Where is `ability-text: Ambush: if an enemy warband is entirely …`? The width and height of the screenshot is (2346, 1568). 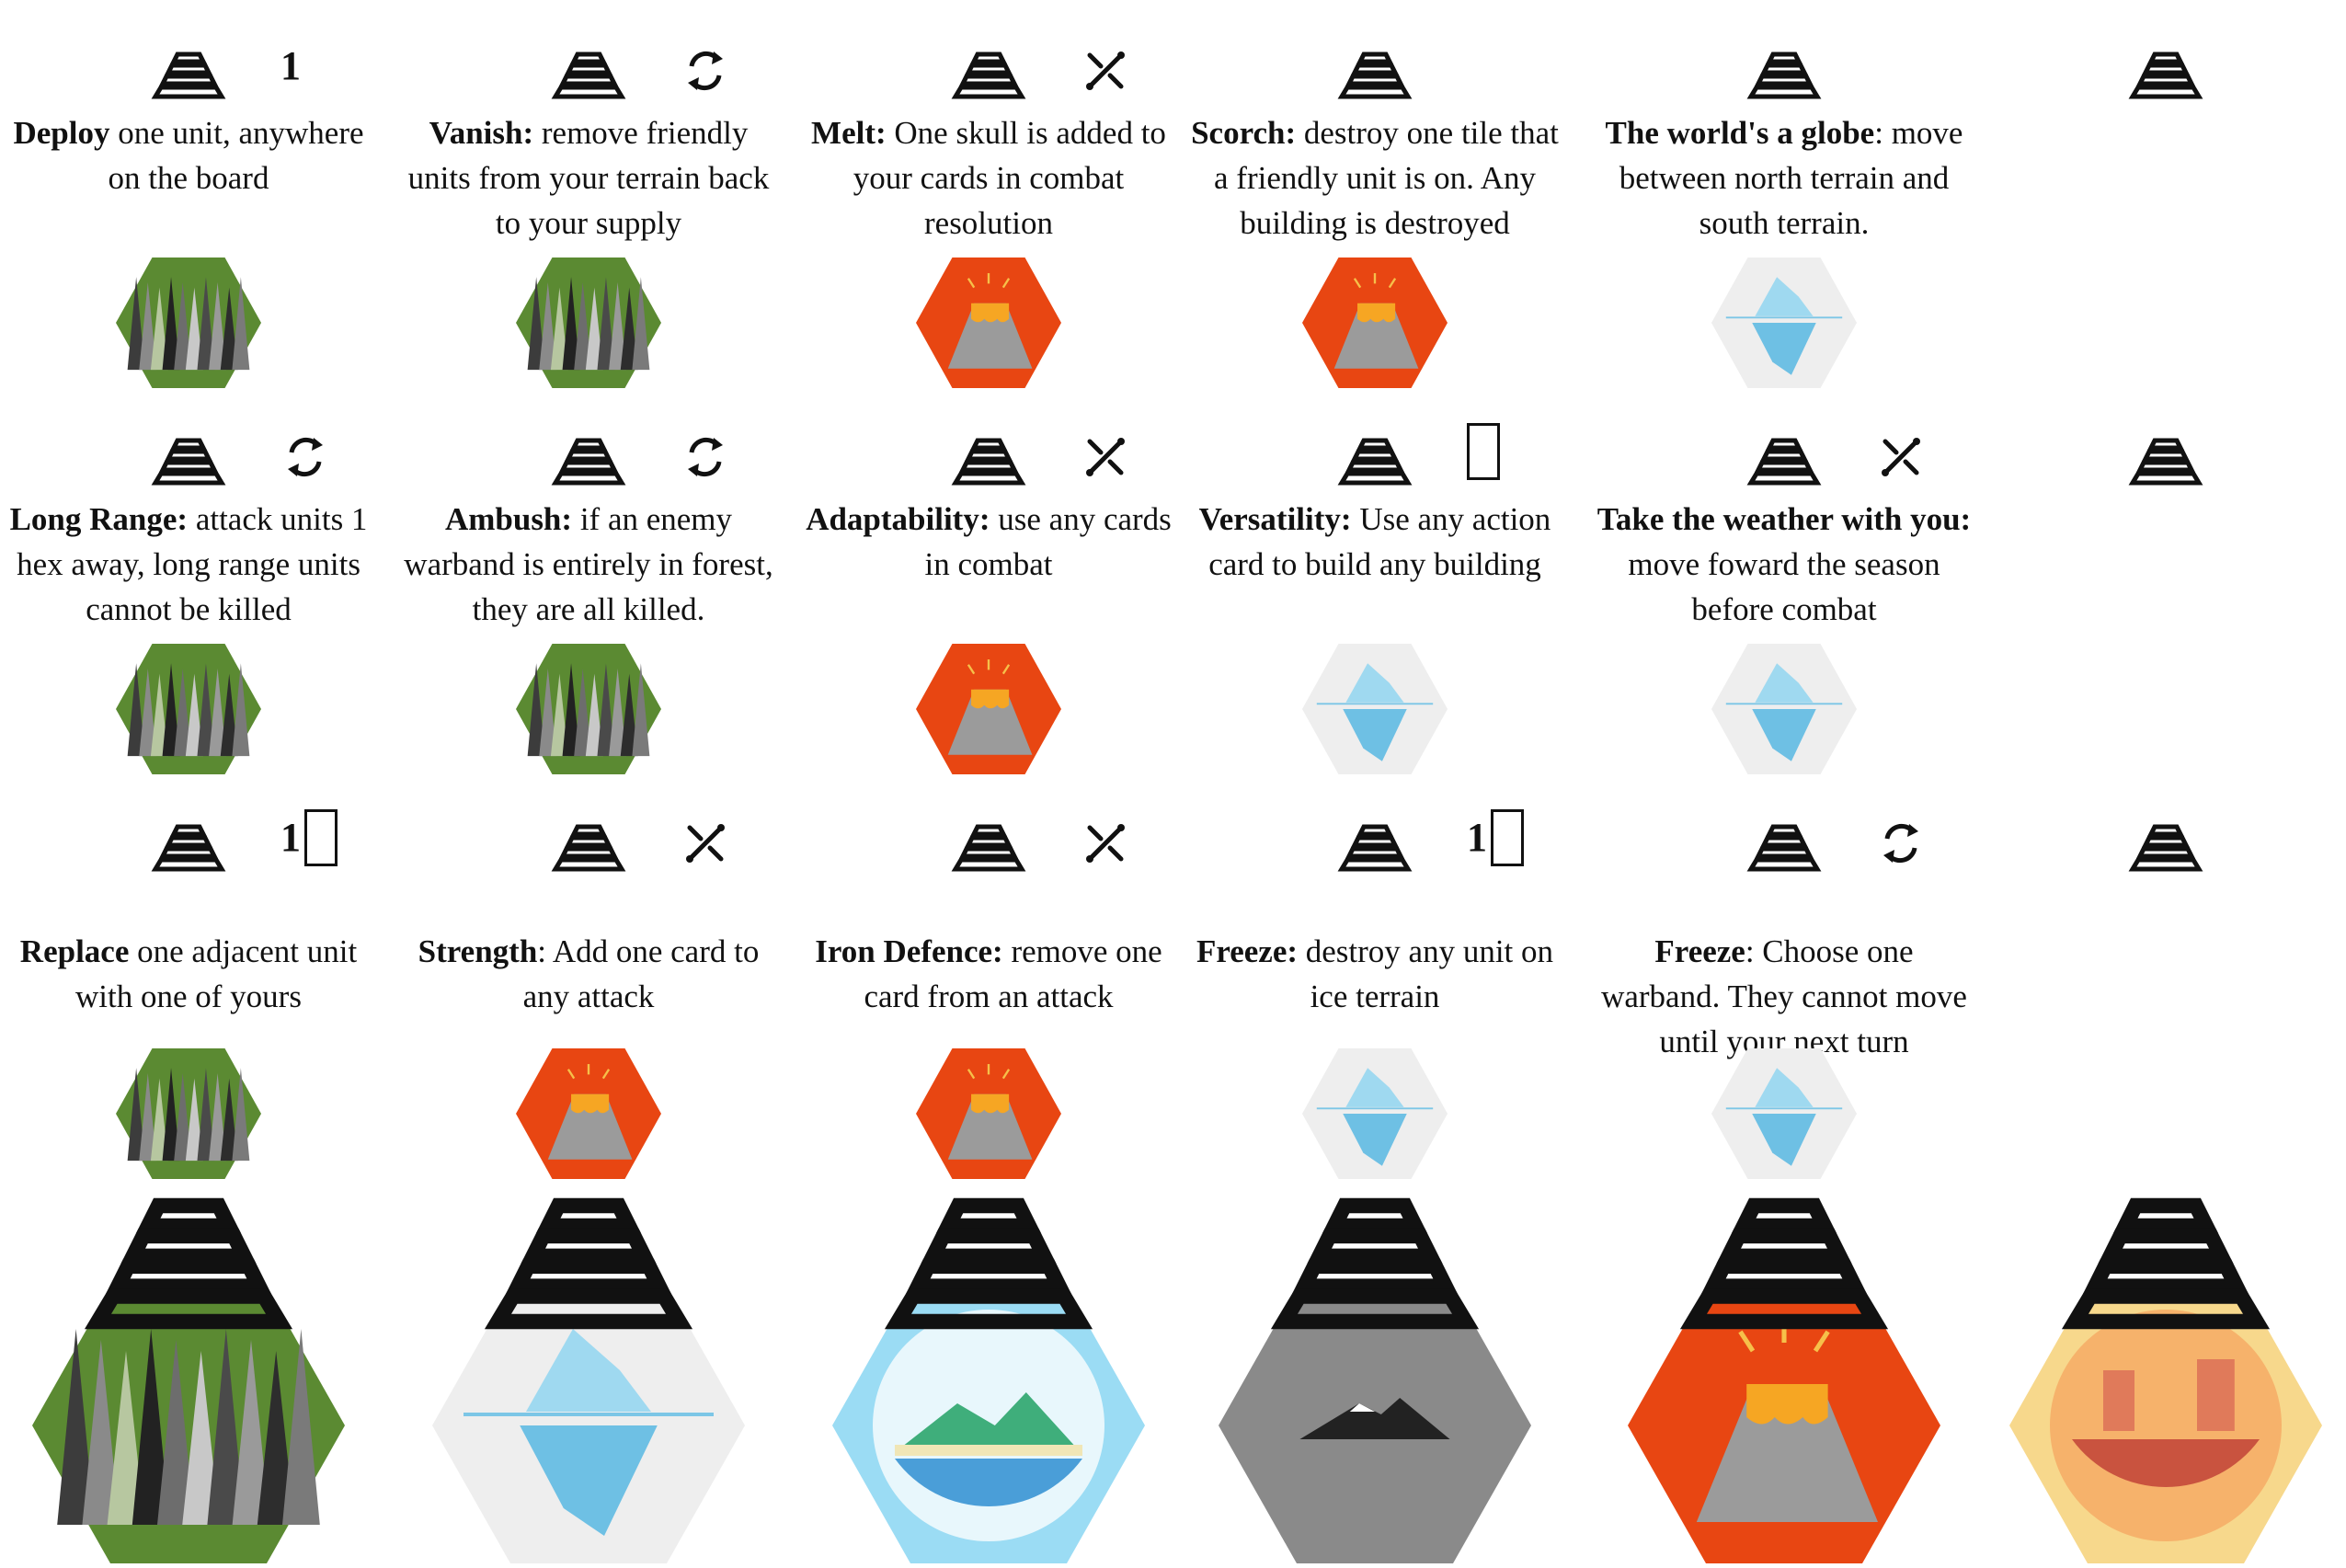
ability-text: Ambush: if an enemy warband is entirely … is located at coordinates (588, 564).